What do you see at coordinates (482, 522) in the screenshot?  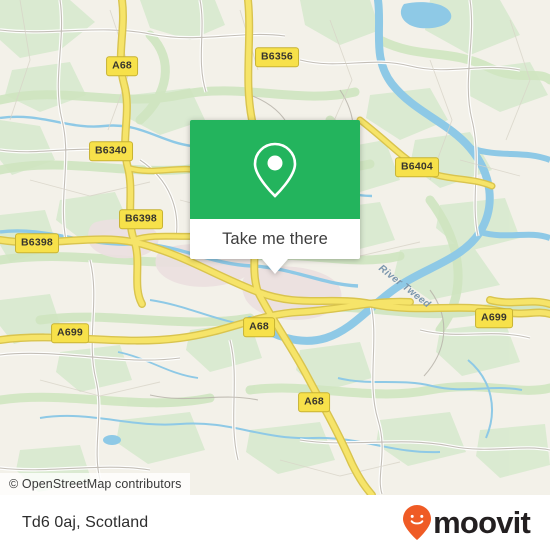 I see `moovit-wordmark: moovit` at bounding box center [482, 522].